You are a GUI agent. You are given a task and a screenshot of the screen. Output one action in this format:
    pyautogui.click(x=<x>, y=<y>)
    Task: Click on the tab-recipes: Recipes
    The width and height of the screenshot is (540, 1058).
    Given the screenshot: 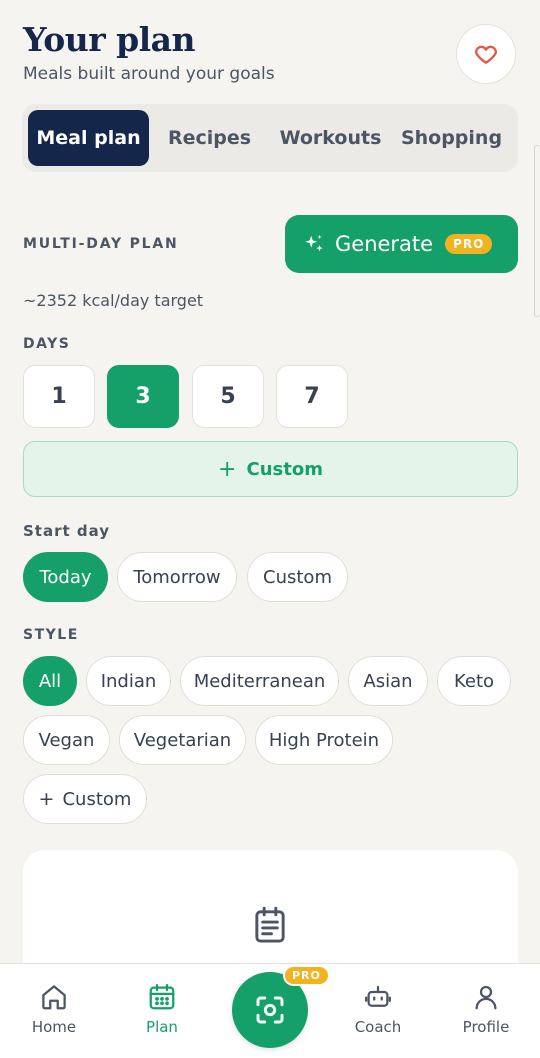 What is the action you would take?
    pyautogui.click(x=209, y=138)
    